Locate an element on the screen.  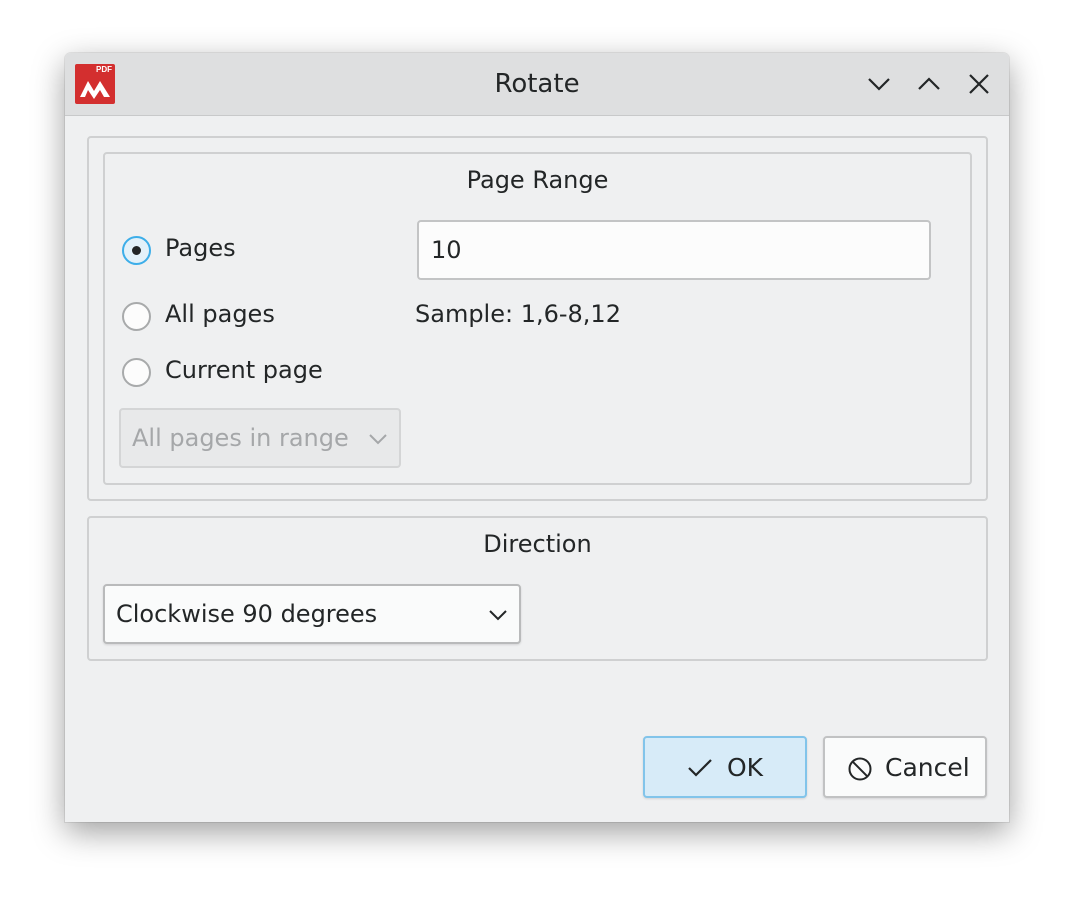
close-icon is located at coordinates (979, 84).